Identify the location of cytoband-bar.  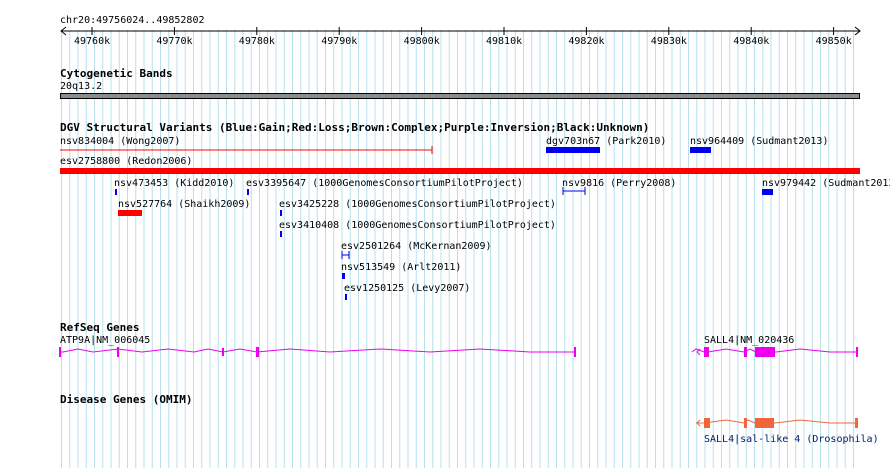
(460, 96).